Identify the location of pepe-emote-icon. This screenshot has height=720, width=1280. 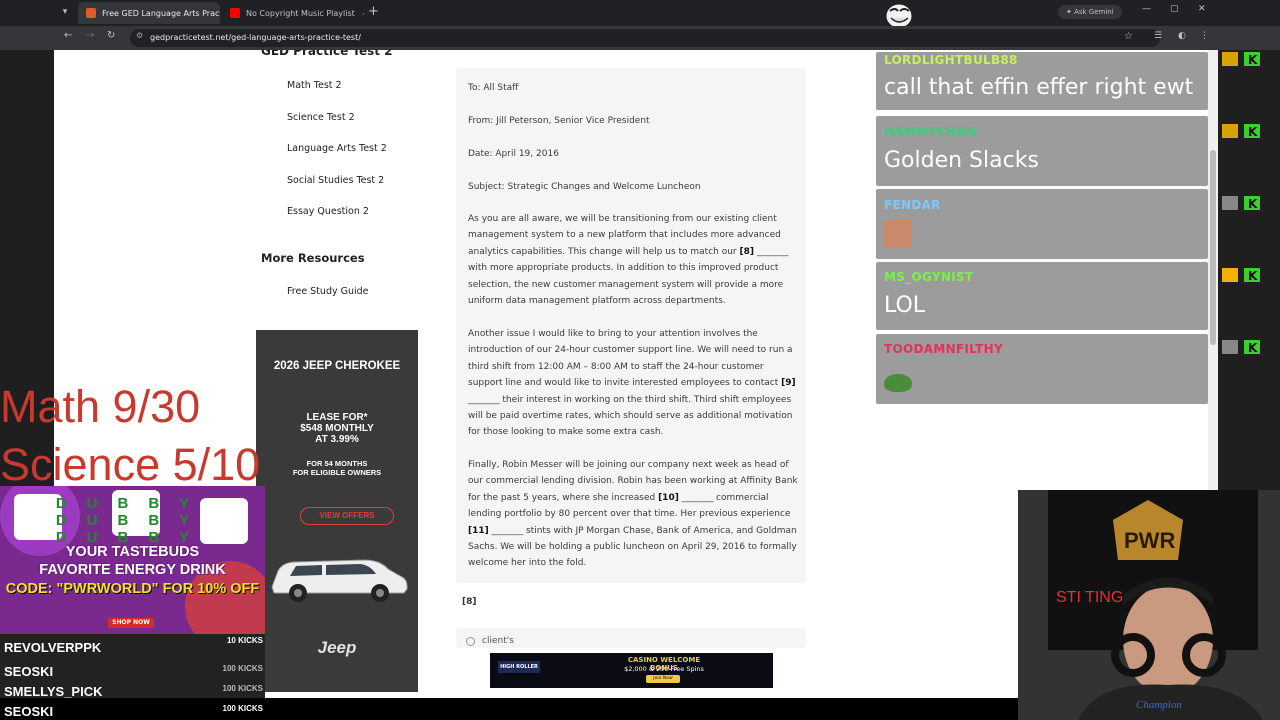
(898, 383).